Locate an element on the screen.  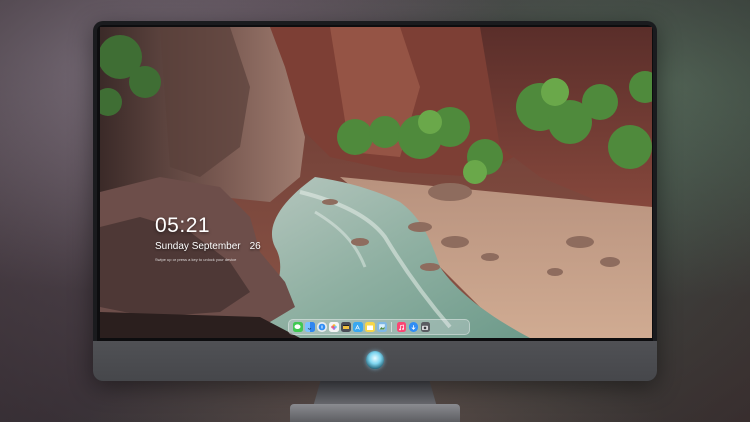
brand-logo-icon is located at coordinates (375, 360).